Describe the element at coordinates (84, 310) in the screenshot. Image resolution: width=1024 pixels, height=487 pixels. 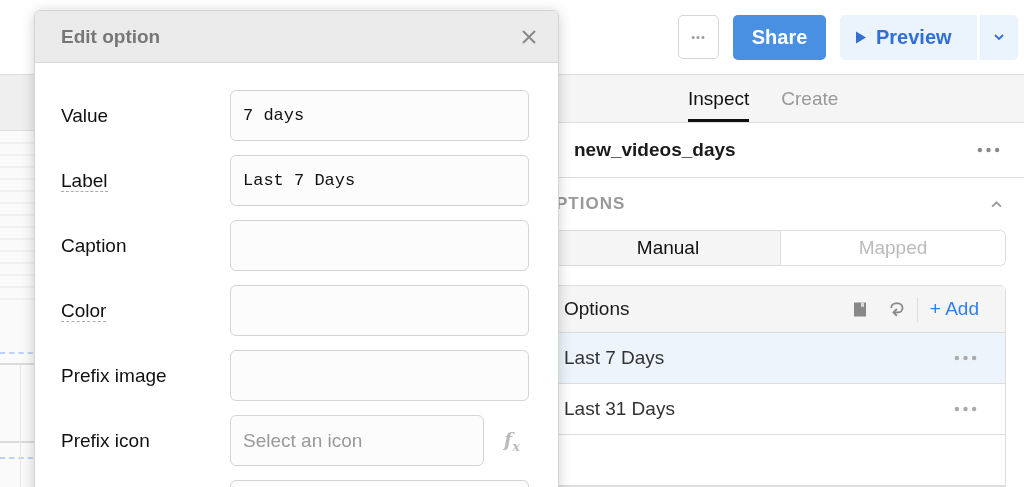
I see `field-label: Color` at that location.